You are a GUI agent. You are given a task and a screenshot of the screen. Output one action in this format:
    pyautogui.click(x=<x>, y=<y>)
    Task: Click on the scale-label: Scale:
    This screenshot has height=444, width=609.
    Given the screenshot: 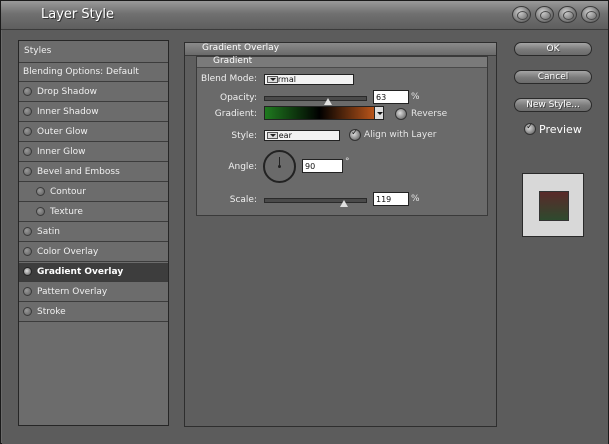 What is the action you would take?
    pyautogui.click(x=243, y=200)
    